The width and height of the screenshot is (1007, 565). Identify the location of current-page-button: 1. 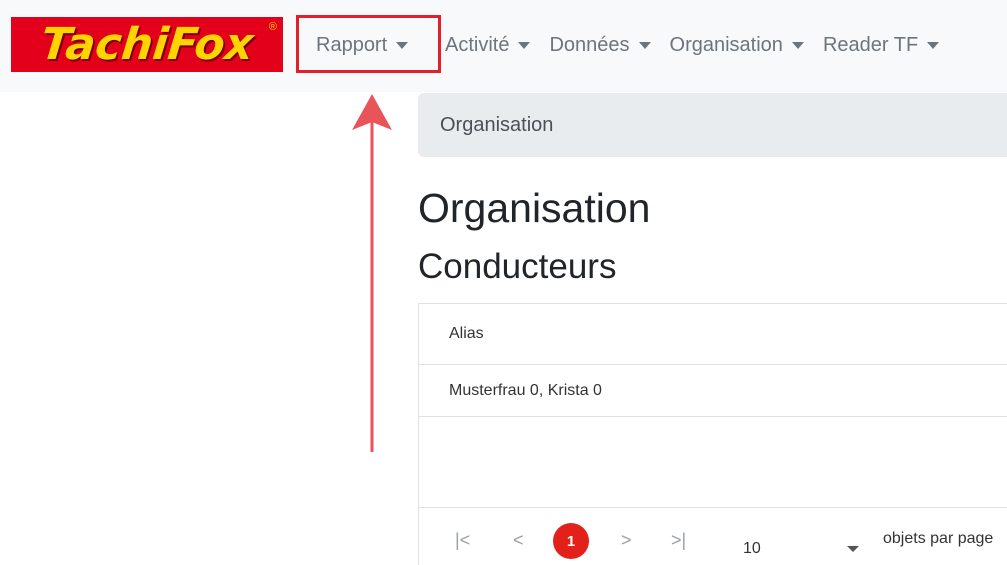
(571, 541).